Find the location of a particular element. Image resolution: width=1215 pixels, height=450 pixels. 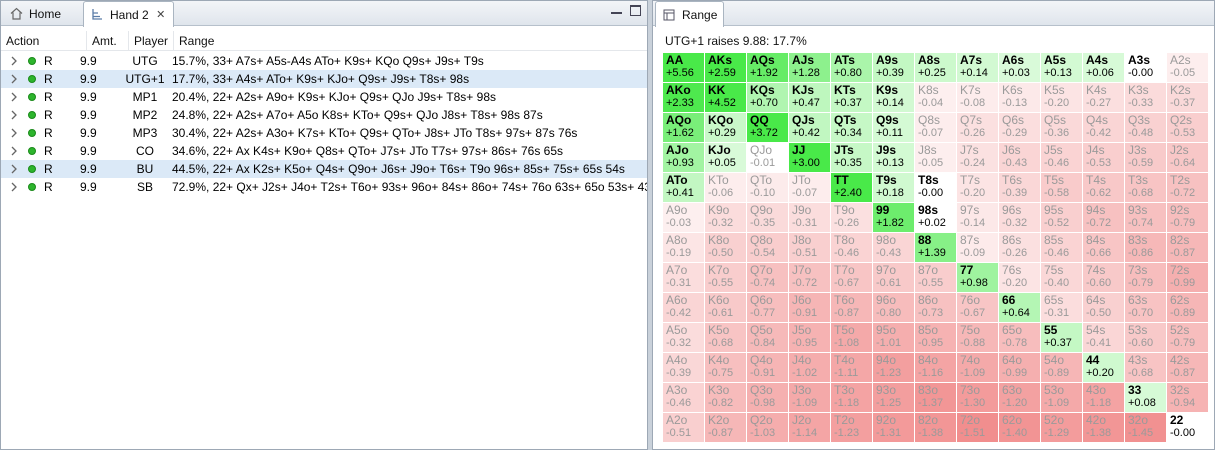

range-cell: J7o -0.72 is located at coordinates (810, 278).